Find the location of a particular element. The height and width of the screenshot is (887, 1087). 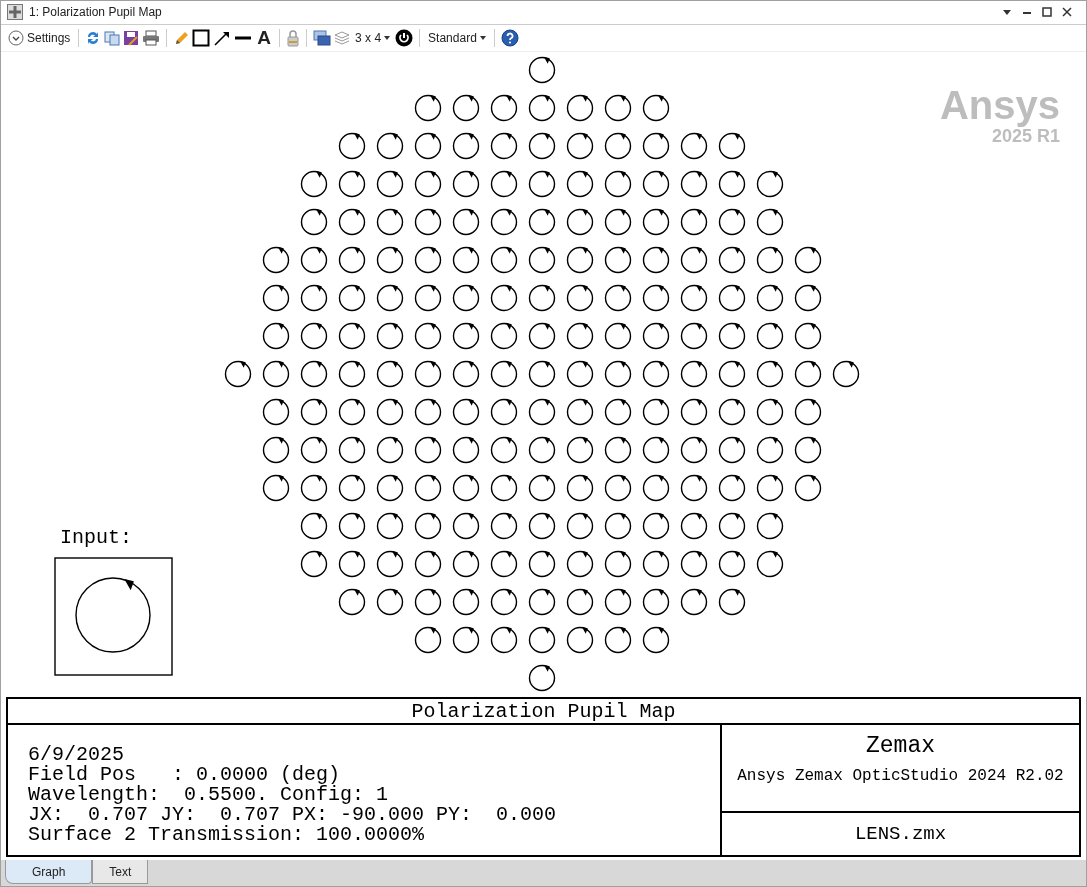

text-tool-button: A is located at coordinates (264, 37).